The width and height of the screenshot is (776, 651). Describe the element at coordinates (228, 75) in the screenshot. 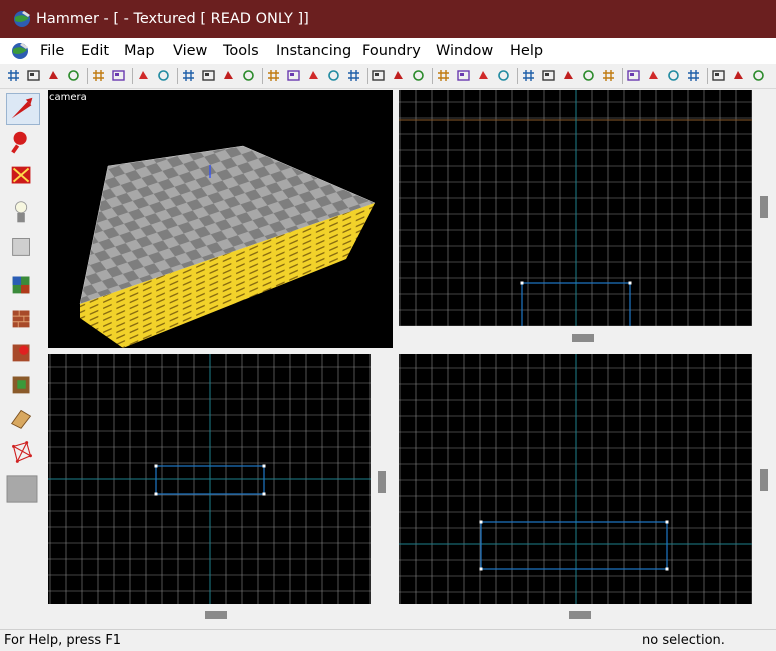

I see `texture-apply-icon` at that location.